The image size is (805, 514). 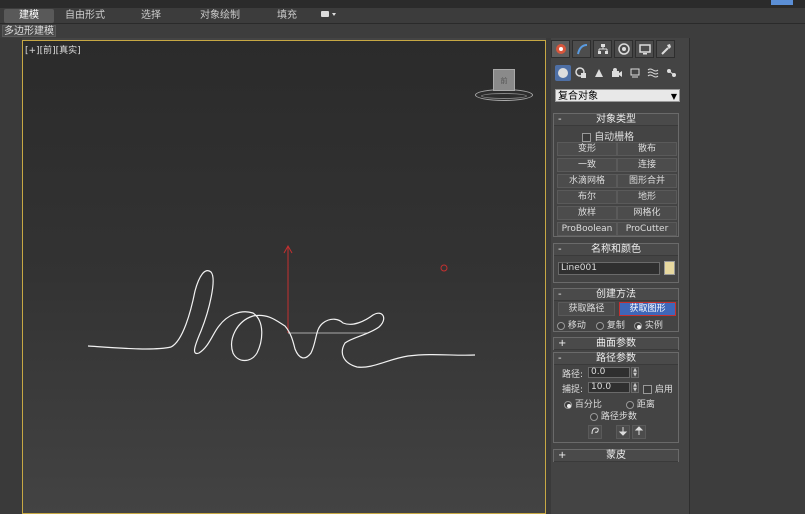 What do you see at coordinates (29, 31) in the screenshot?
I see `polygon-modeling-label: 多边形建模` at bounding box center [29, 31].